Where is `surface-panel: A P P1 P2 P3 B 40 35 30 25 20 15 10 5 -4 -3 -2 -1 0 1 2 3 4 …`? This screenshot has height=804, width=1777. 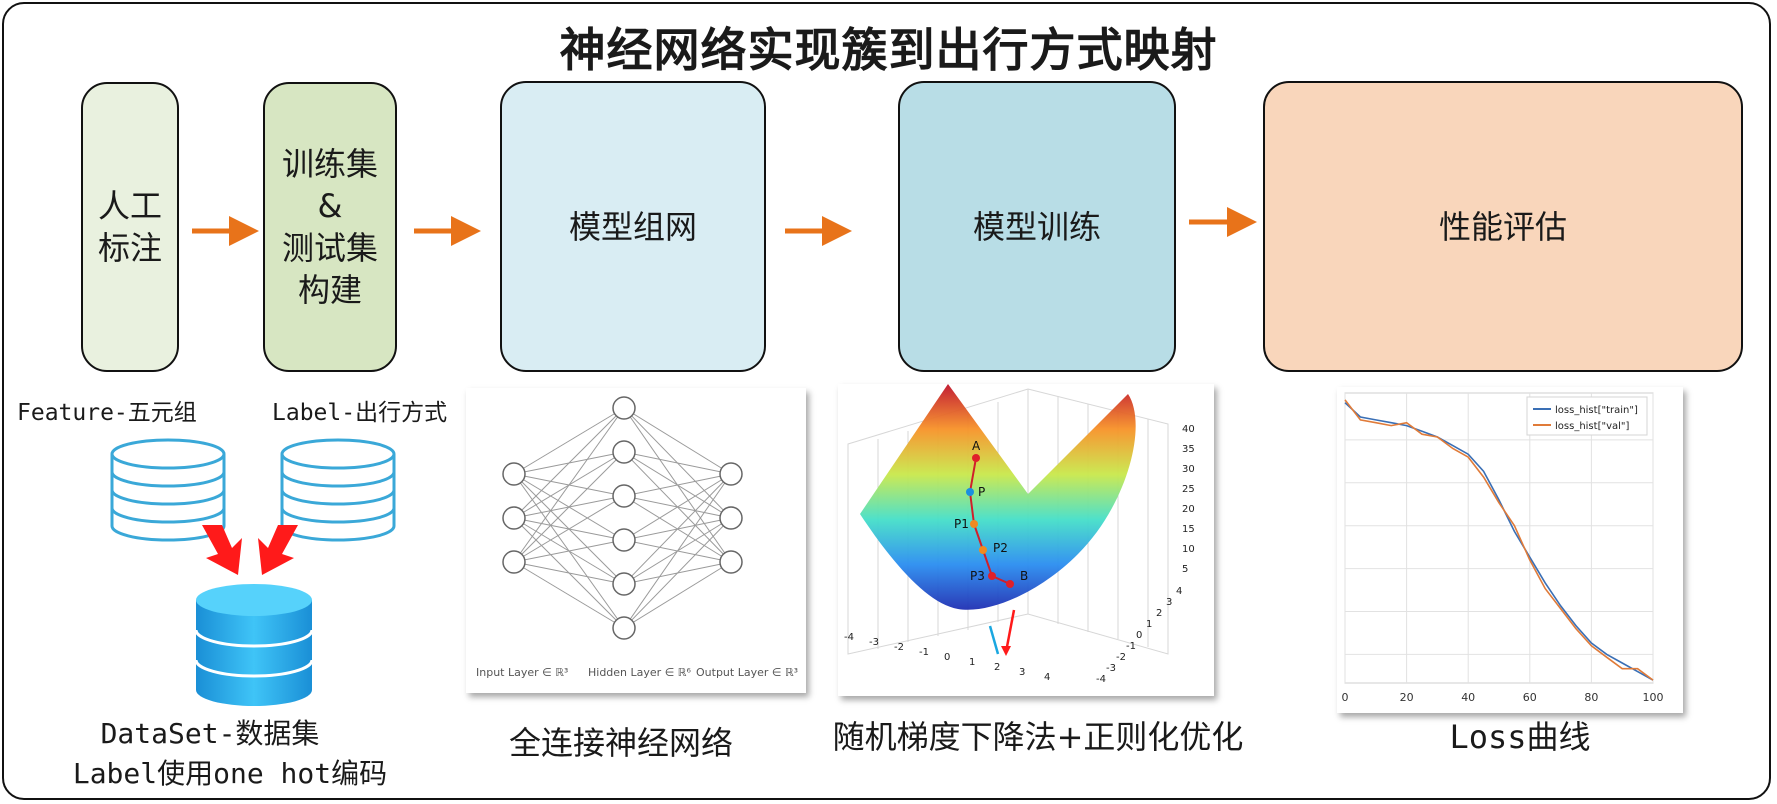
surface-panel: A P P1 P2 P3 B 40 35 30 25 20 15 10 5 -4 -3 -2 -1 0 1 2 3 4 … is located at coordinates (1026, 540).